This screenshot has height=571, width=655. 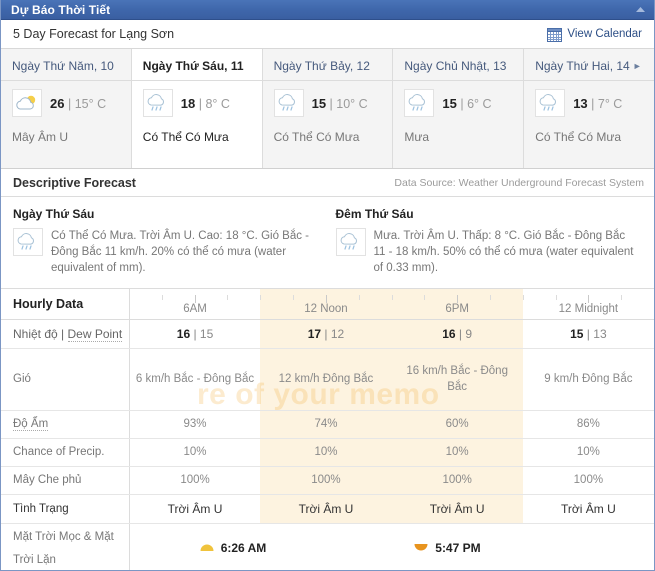 I want to click on day-summary: 13 | 7° C, so click(x=589, y=103).